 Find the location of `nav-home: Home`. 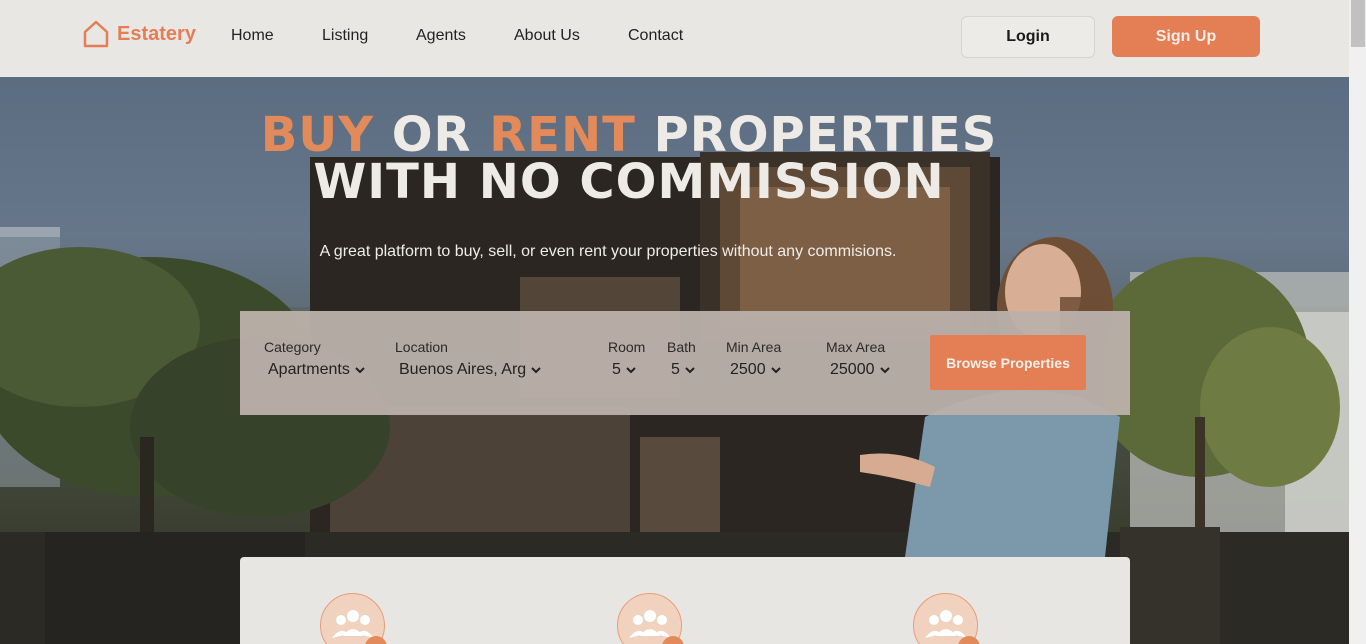

nav-home: Home is located at coordinates (252, 36).